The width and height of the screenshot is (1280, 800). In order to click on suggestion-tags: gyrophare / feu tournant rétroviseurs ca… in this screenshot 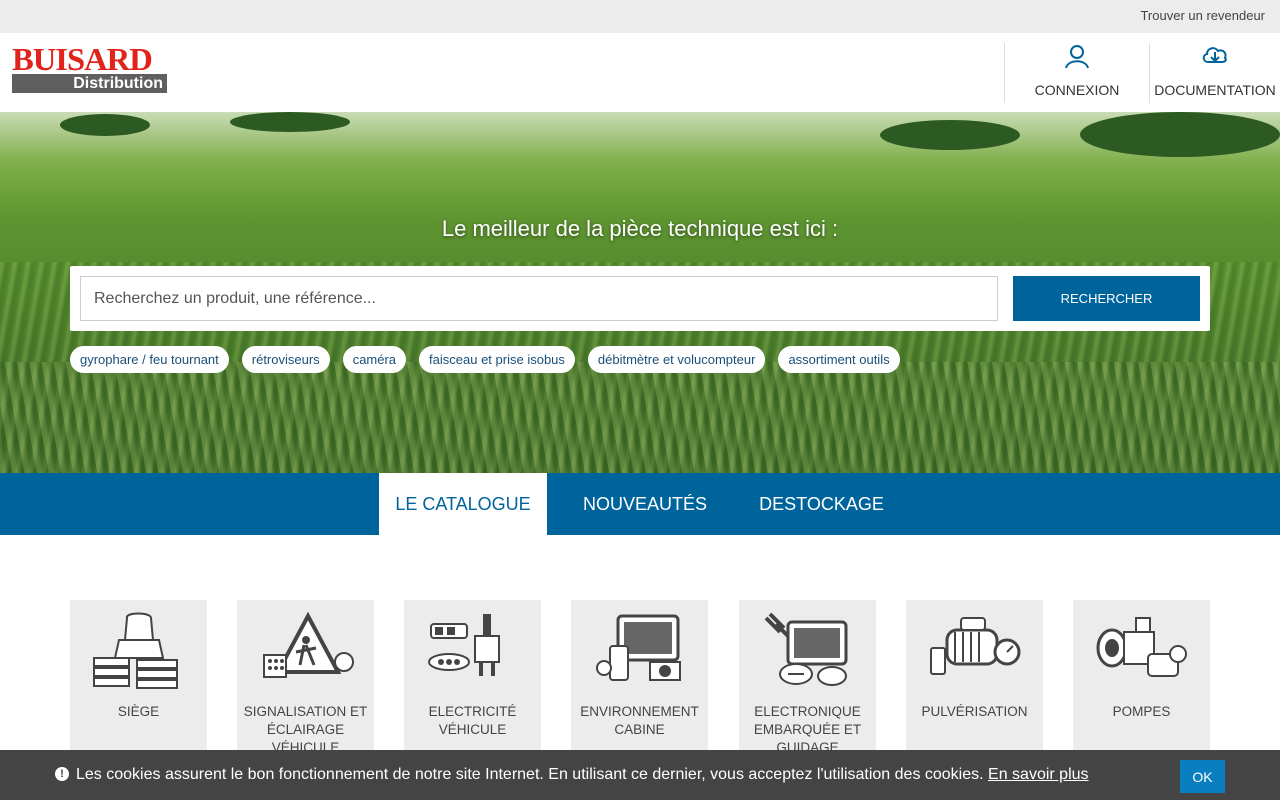, I will do `click(485, 359)`.